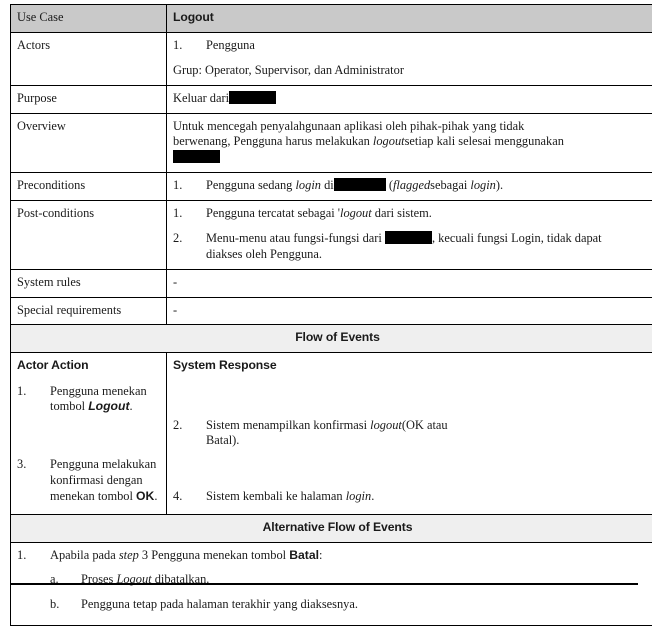  I want to click on postcond1-text-a: Pengguna tercatat sebagai ', so click(273, 213).